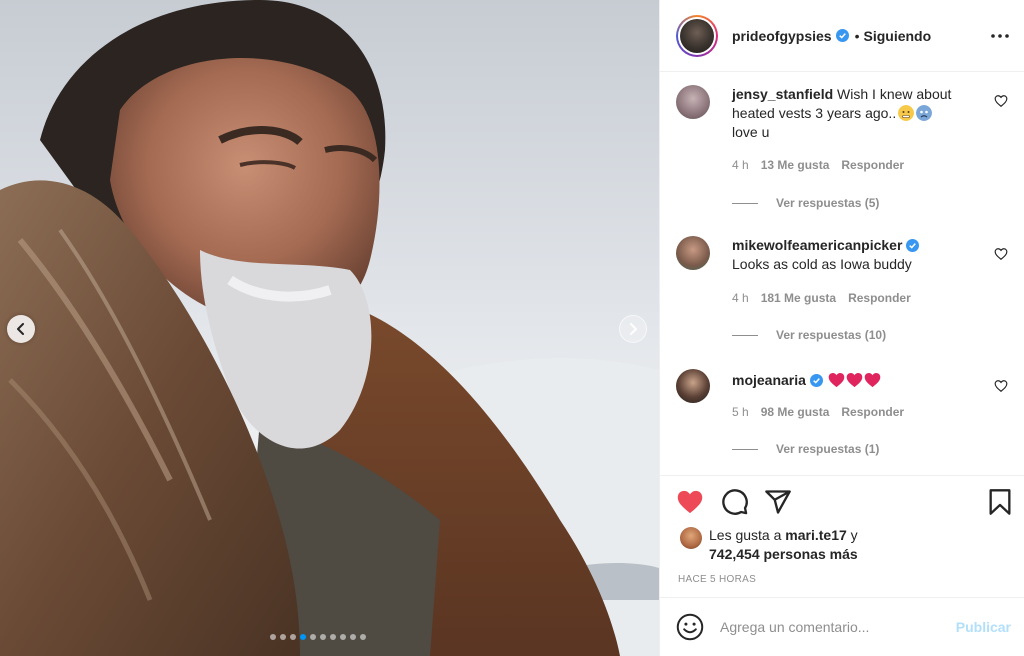 The height and width of the screenshot is (656, 1024). What do you see at coordinates (783, 554) in the screenshot?
I see `likes-others-count: 742,454 personas más` at bounding box center [783, 554].